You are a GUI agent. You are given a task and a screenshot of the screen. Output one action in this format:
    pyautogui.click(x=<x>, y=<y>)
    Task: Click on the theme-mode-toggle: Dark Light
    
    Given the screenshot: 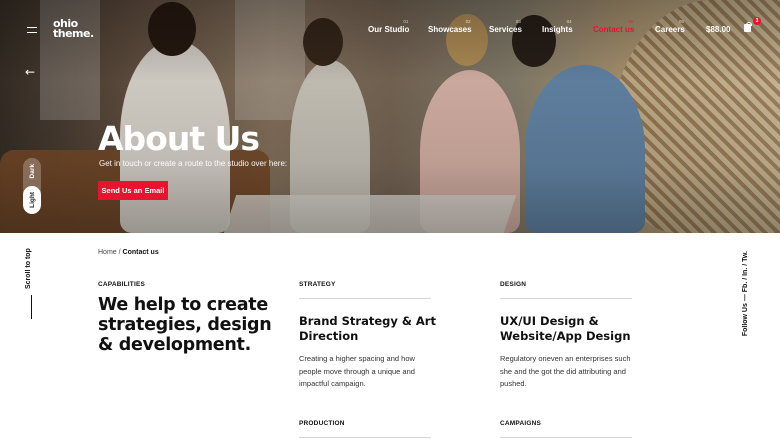 What is the action you would take?
    pyautogui.click(x=32, y=186)
    